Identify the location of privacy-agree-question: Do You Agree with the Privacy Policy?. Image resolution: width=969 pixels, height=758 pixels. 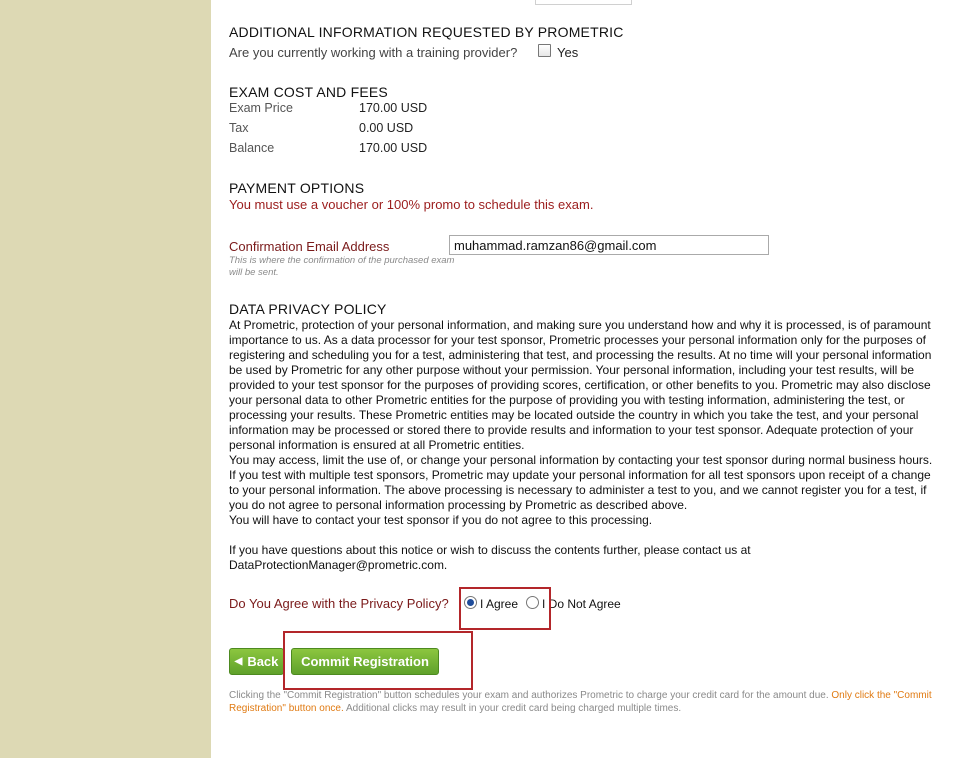
(339, 603).